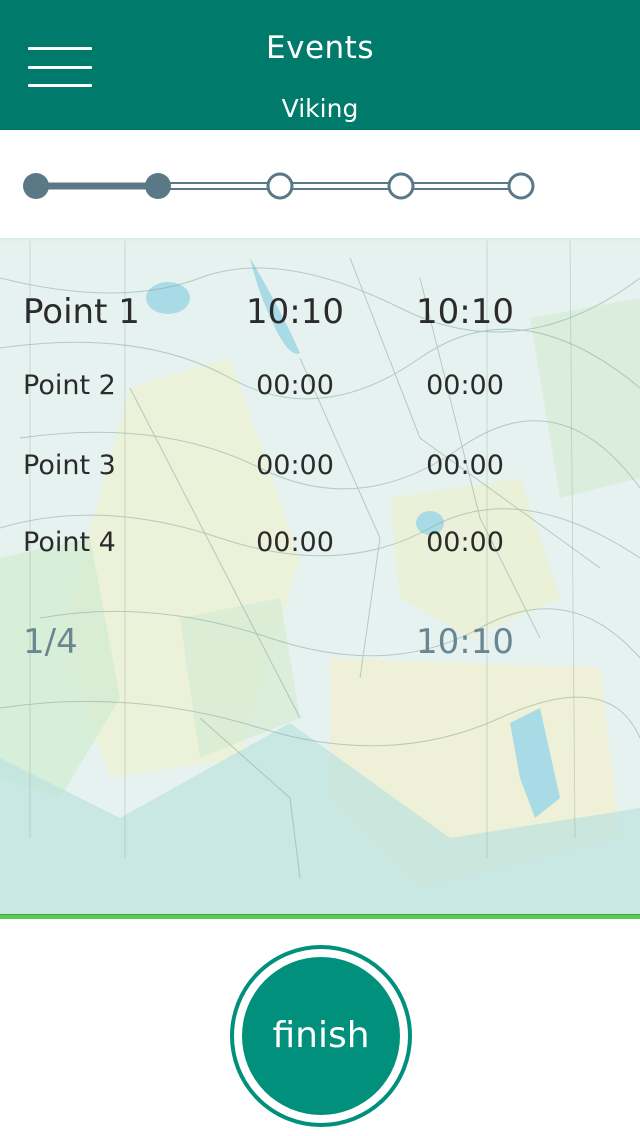 Image resolution: width=640 pixels, height=1136 pixels. What do you see at coordinates (339, 186) in the screenshot?
I see `stepper-segment-pending` at bounding box center [339, 186].